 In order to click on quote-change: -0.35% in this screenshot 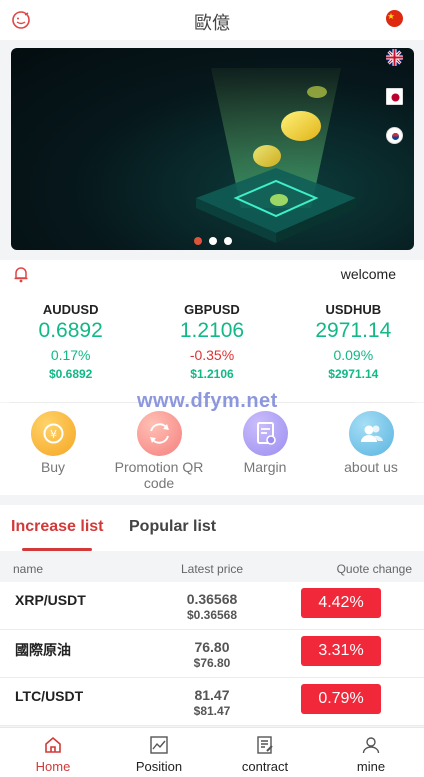, I will do `click(212, 355)`.